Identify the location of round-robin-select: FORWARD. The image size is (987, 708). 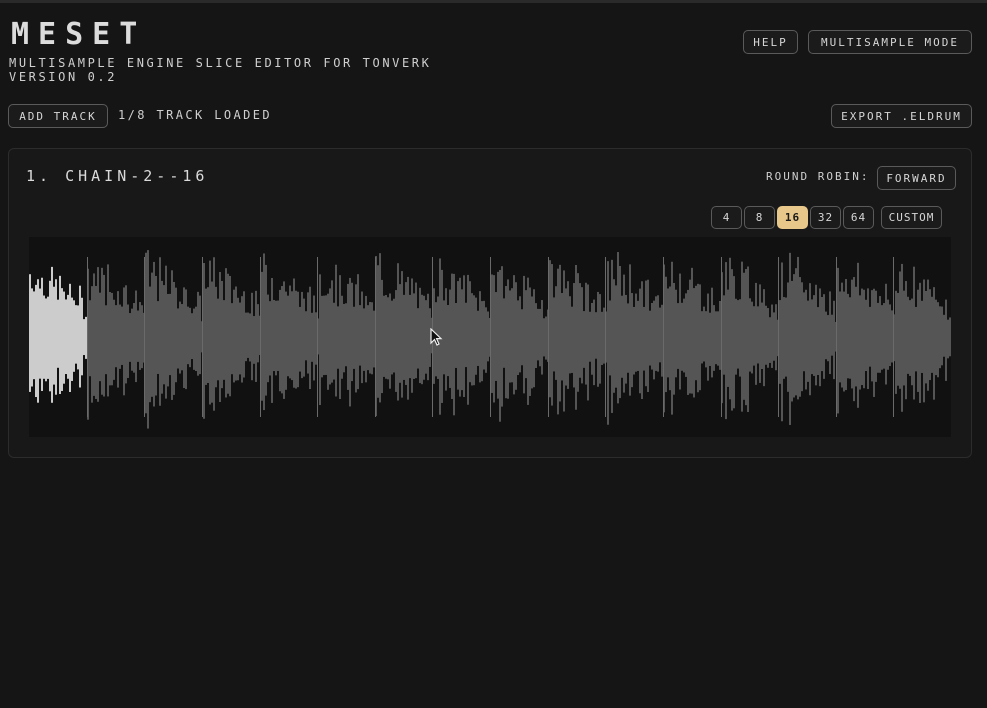
(916, 178).